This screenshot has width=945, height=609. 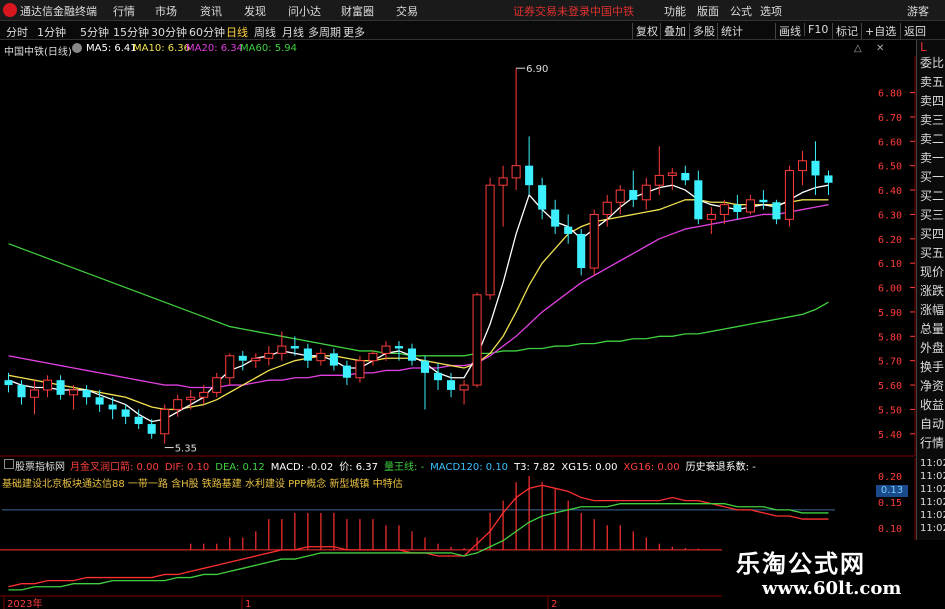 What do you see at coordinates (932, 404) in the screenshot?
I see `side-panel-item: 收益` at bounding box center [932, 404].